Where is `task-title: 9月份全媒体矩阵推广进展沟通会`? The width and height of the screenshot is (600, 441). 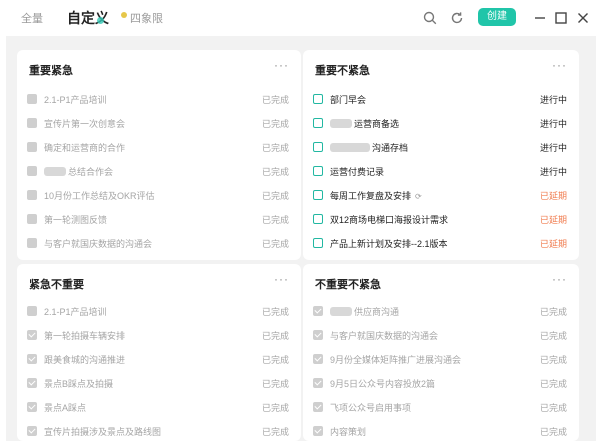
task-title: 9月份全媒体矩阵推广进展沟通会 is located at coordinates (396, 360).